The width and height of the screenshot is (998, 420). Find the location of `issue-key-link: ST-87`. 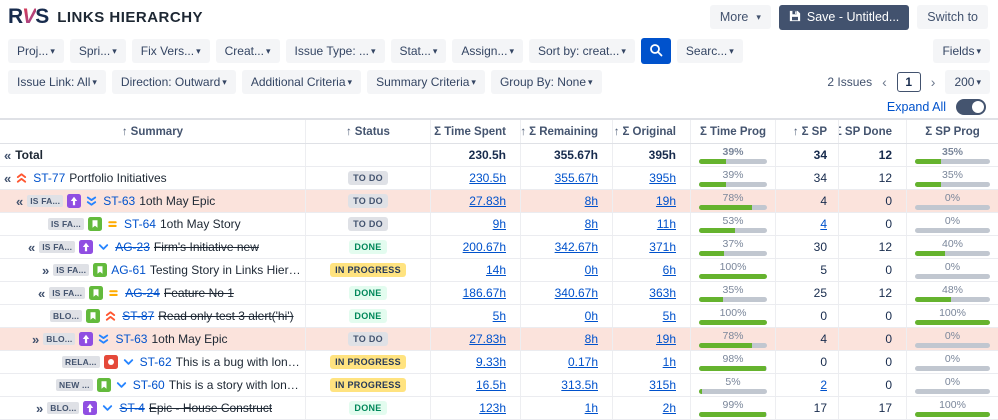

issue-key-link: ST-87 is located at coordinates (138, 316).